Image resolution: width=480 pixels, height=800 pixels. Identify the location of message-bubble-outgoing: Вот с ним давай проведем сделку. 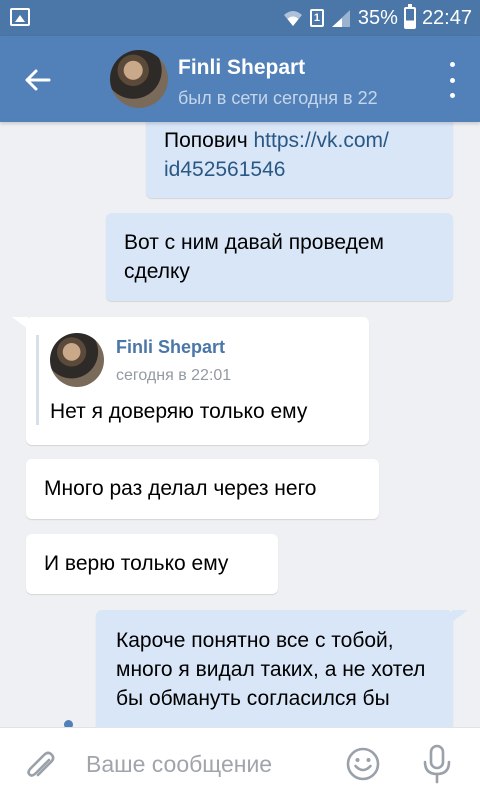
(279, 257).